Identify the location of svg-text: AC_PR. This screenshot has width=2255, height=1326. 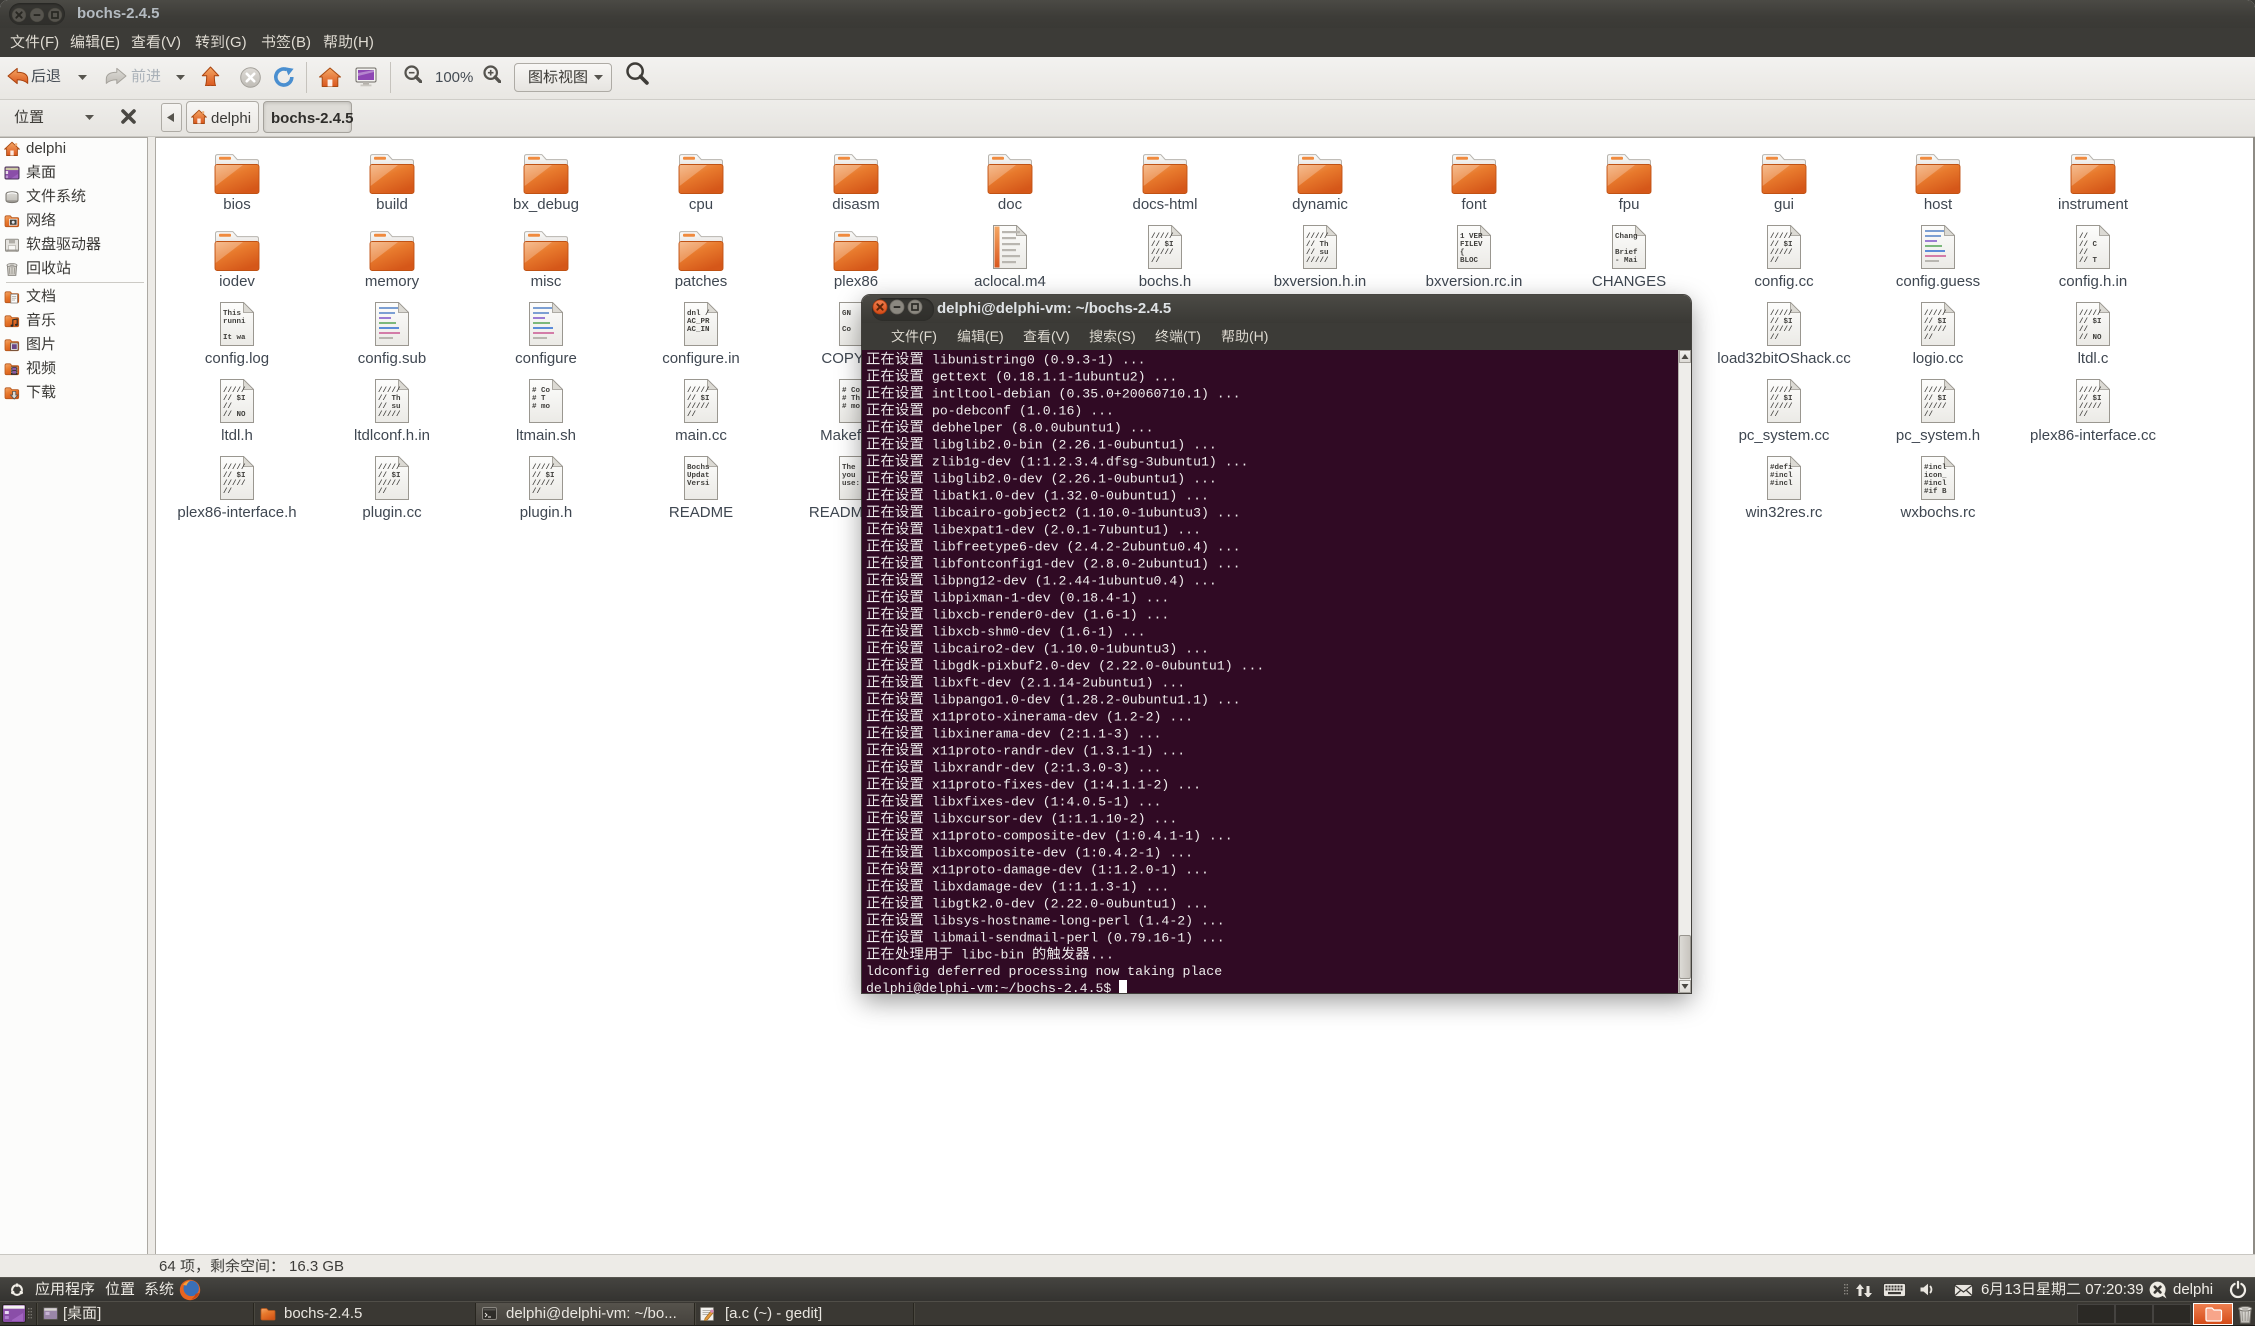
(698, 322).